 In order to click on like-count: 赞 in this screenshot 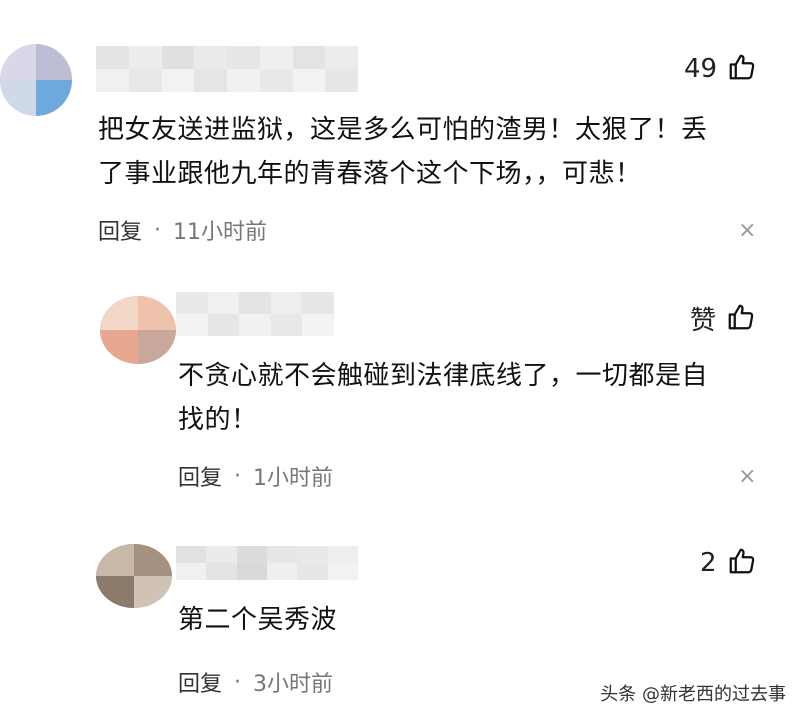, I will do `click(703, 321)`.